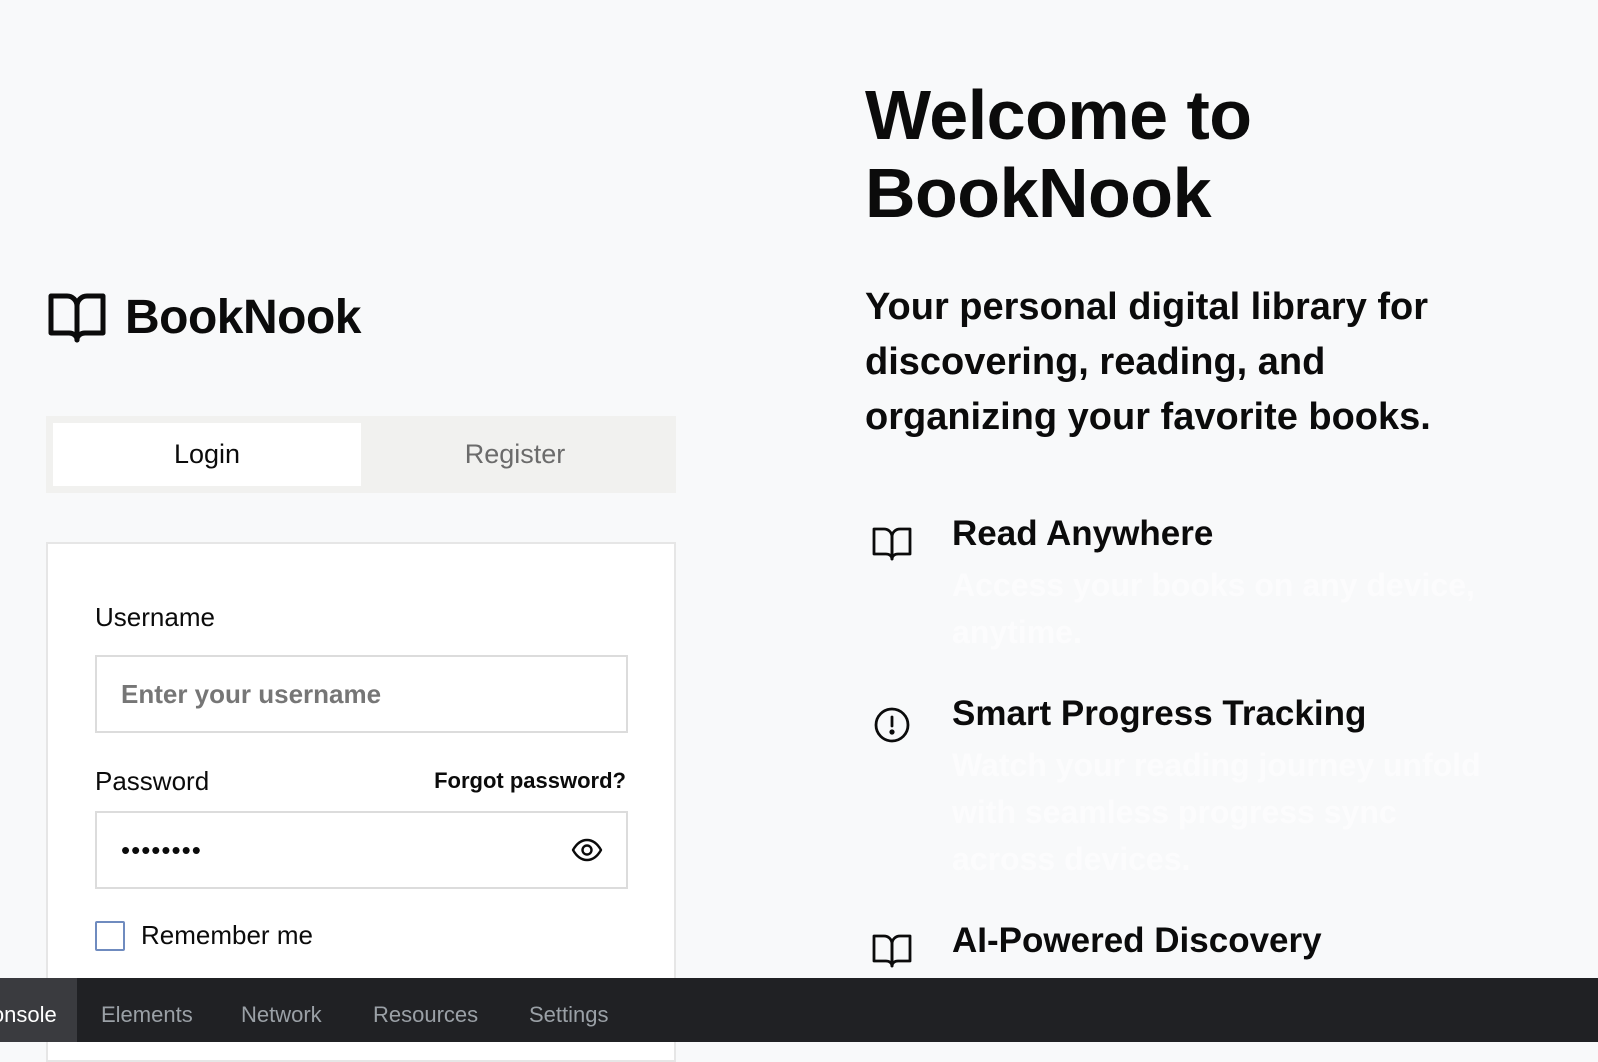 This screenshot has width=1598, height=1062. I want to click on feature-title: Smart Progress Tracking, so click(1159, 713).